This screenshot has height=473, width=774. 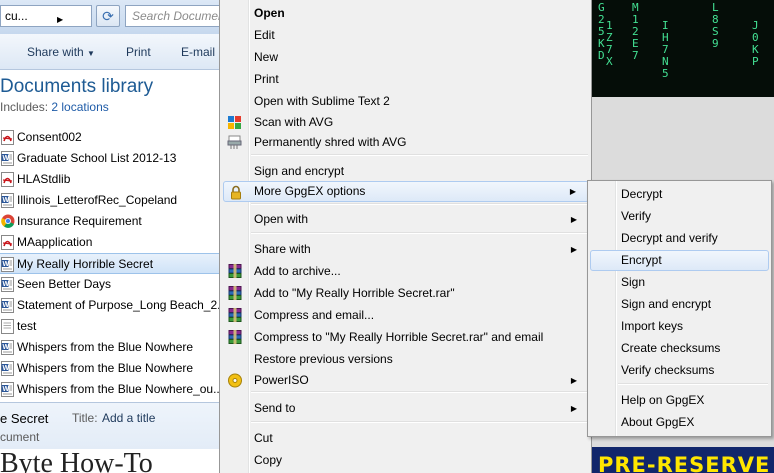 I want to click on file-row: MAapplication, so click(x=109, y=242).